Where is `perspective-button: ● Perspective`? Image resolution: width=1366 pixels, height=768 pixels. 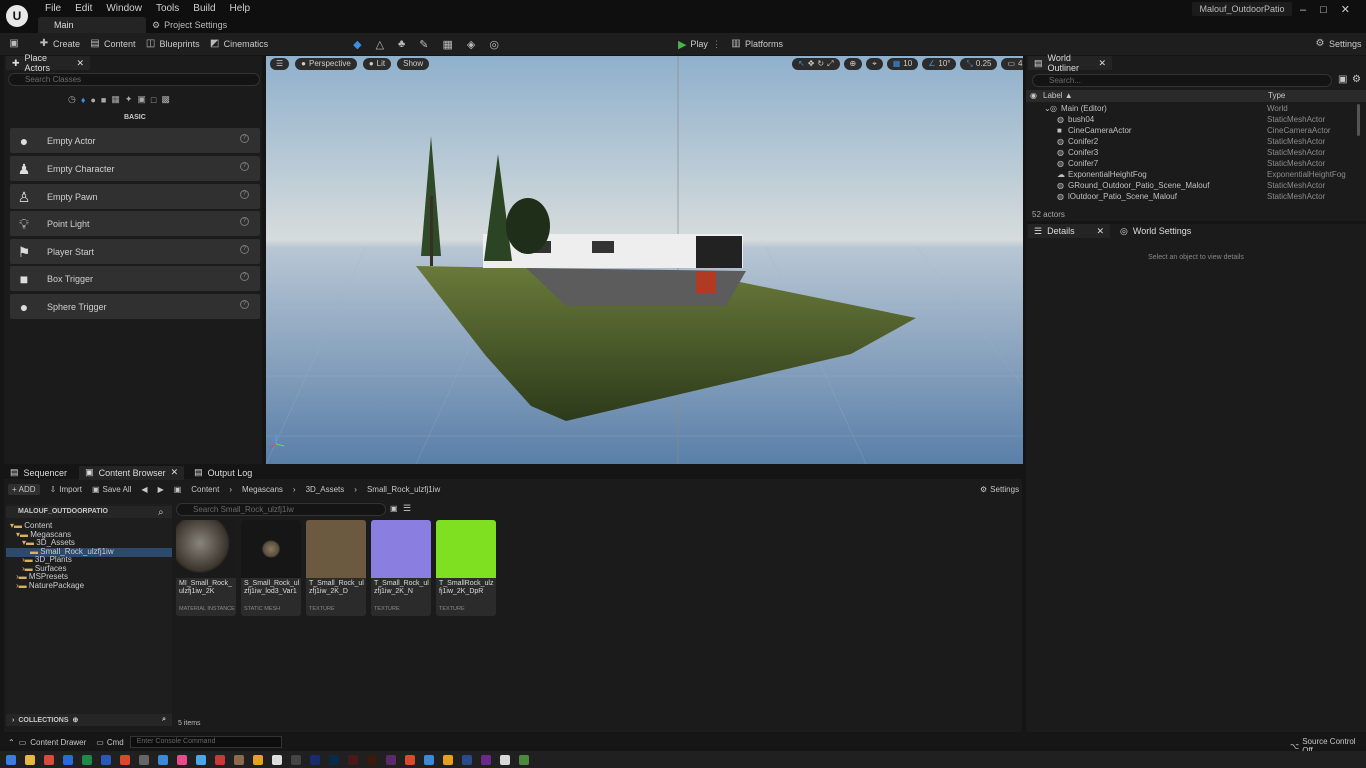 perspective-button: ● Perspective is located at coordinates (326, 64).